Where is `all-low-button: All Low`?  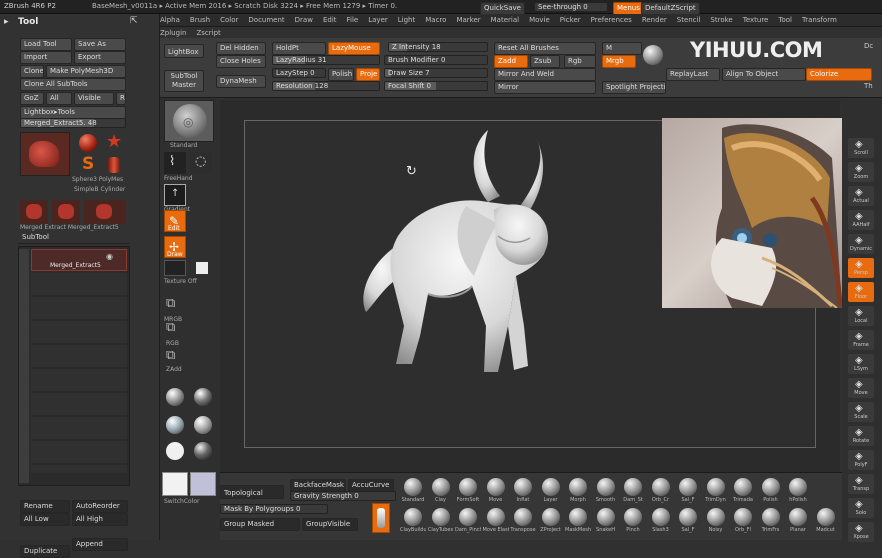 all-low-button: All Low is located at coordinates (45, 519).